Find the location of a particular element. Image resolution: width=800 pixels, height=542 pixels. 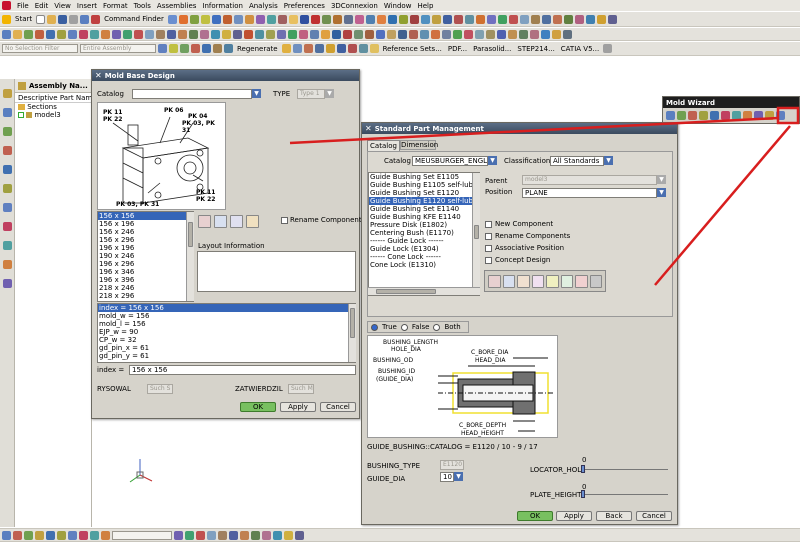

udf-icon is located at coordinates (391, 34).